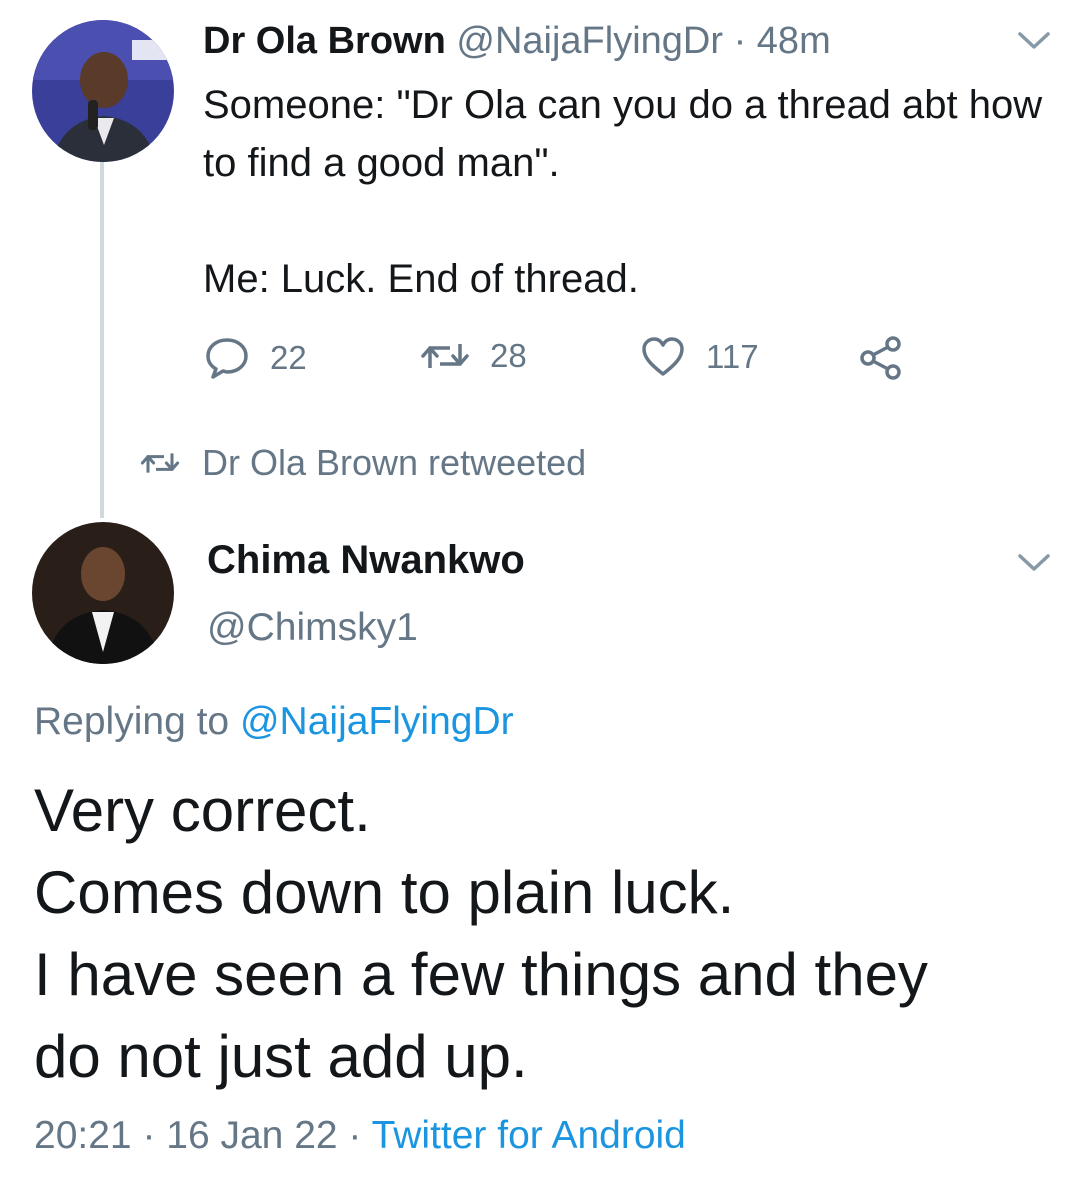 This screenshot has height=1186, width=1080. What do you see at coordinates (102, 339) in the screenshot?
I see `thread-connector-line` at bounding box center [102, 339].